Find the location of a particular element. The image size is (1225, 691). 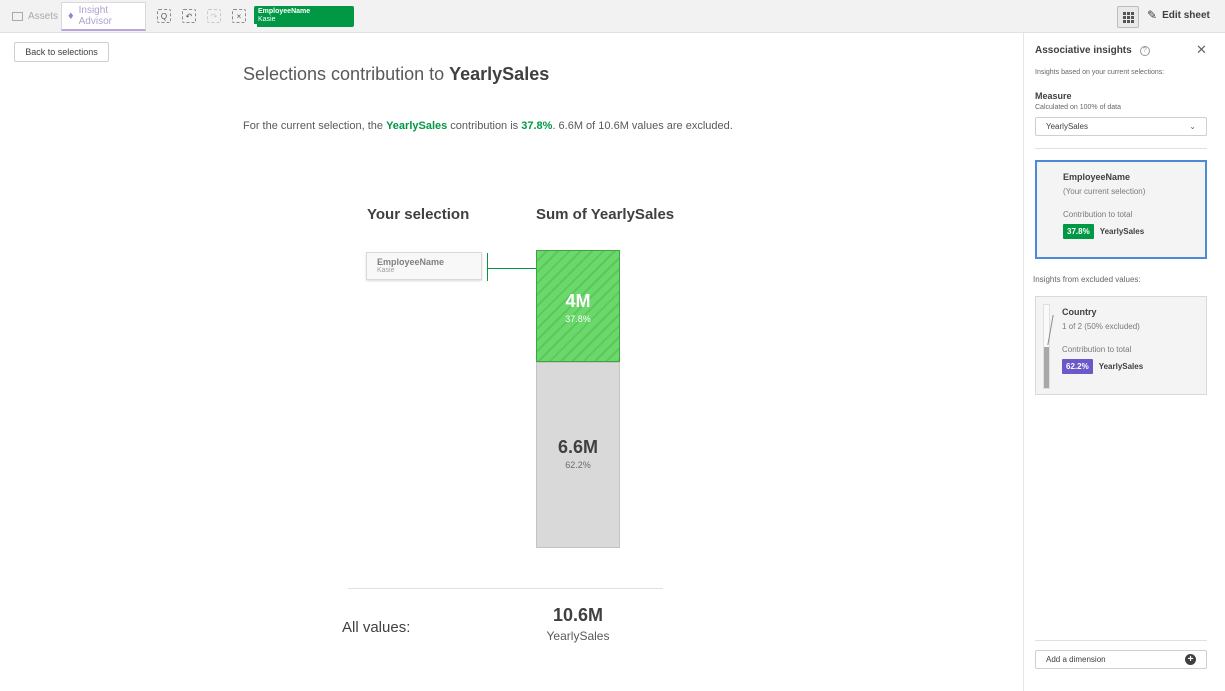

selection-card: EmployeeName Kasie is located at coordinates (424, 266).